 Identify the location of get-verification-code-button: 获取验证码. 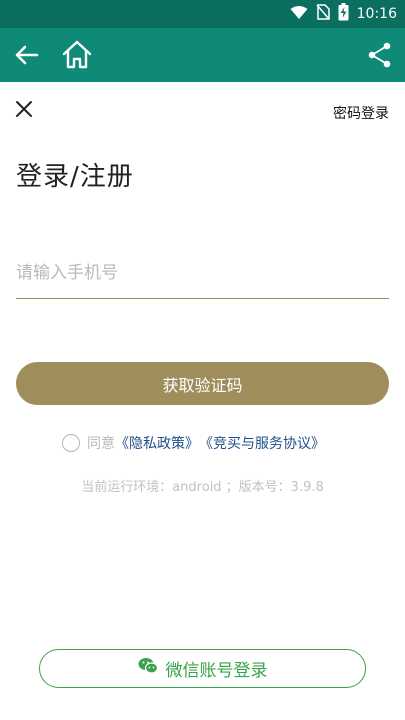
(202, 383).